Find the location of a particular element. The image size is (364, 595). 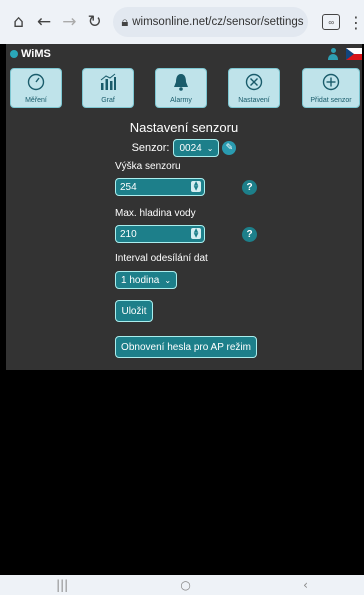

nav-graf: Graf is located at coordinates (108, 88).